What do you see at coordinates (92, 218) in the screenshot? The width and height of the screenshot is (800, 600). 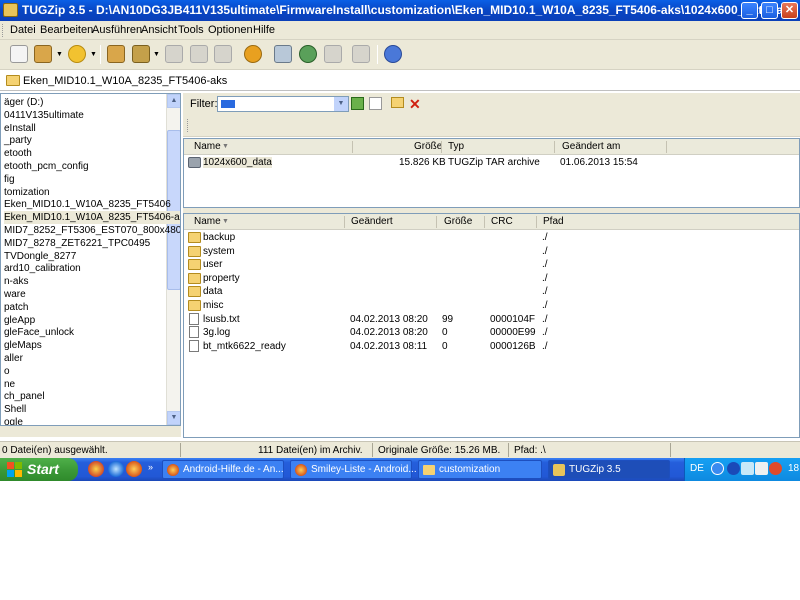 I see `tree-item: Eken_MID10.1_W10A_8235_FT5406-aks` at bounding box center [92, 218].